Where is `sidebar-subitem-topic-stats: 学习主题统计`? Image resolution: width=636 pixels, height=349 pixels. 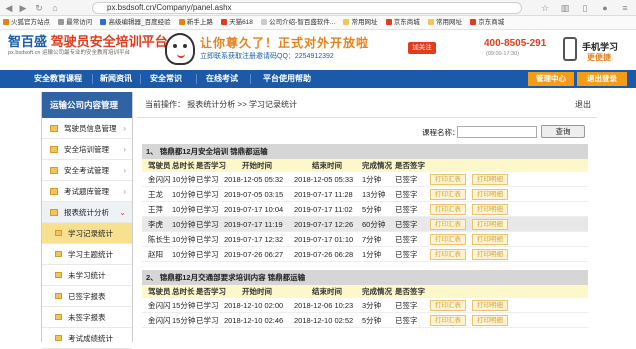
sidebar-subitem-topic-stats: 学习主题统计 is located at coordinates (87, 254).